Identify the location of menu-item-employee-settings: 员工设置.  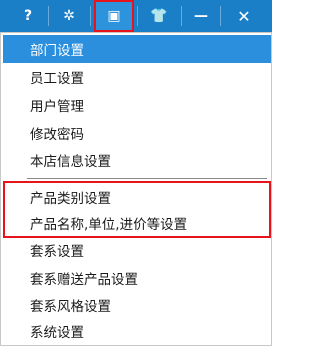
(137, 77).